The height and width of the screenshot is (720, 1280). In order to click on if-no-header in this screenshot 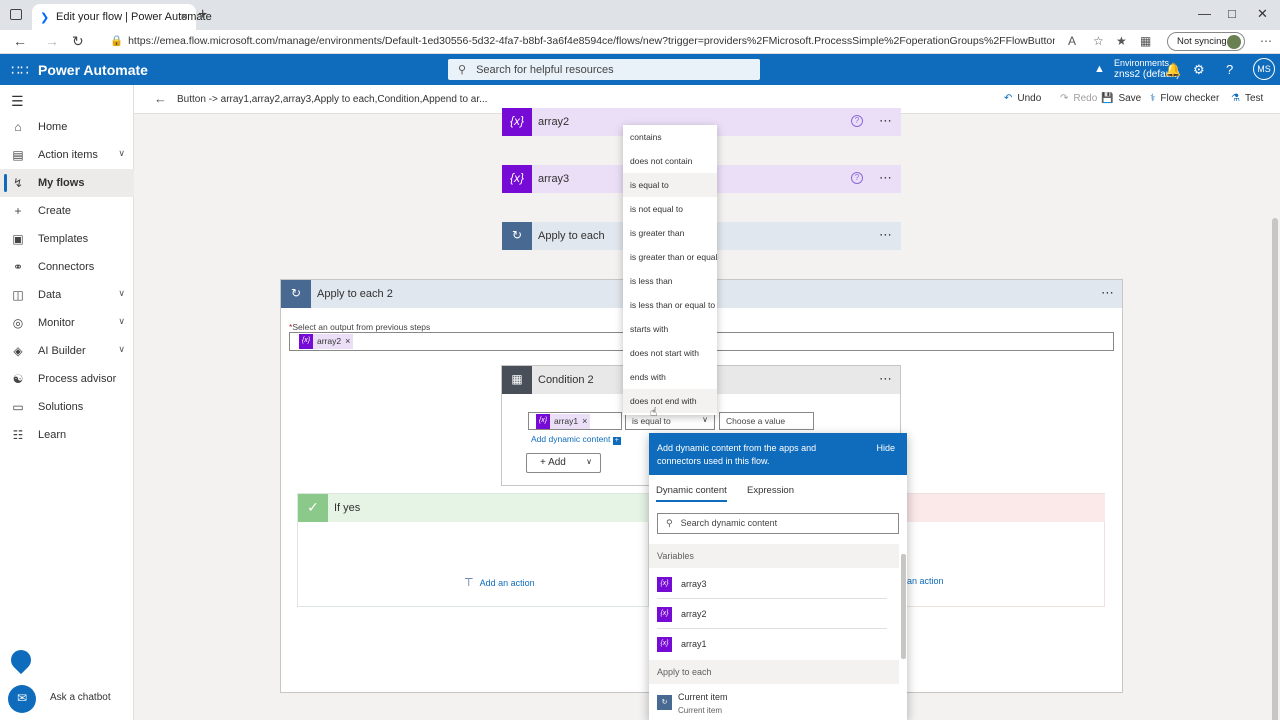, I will do `click(1006, 508)`.